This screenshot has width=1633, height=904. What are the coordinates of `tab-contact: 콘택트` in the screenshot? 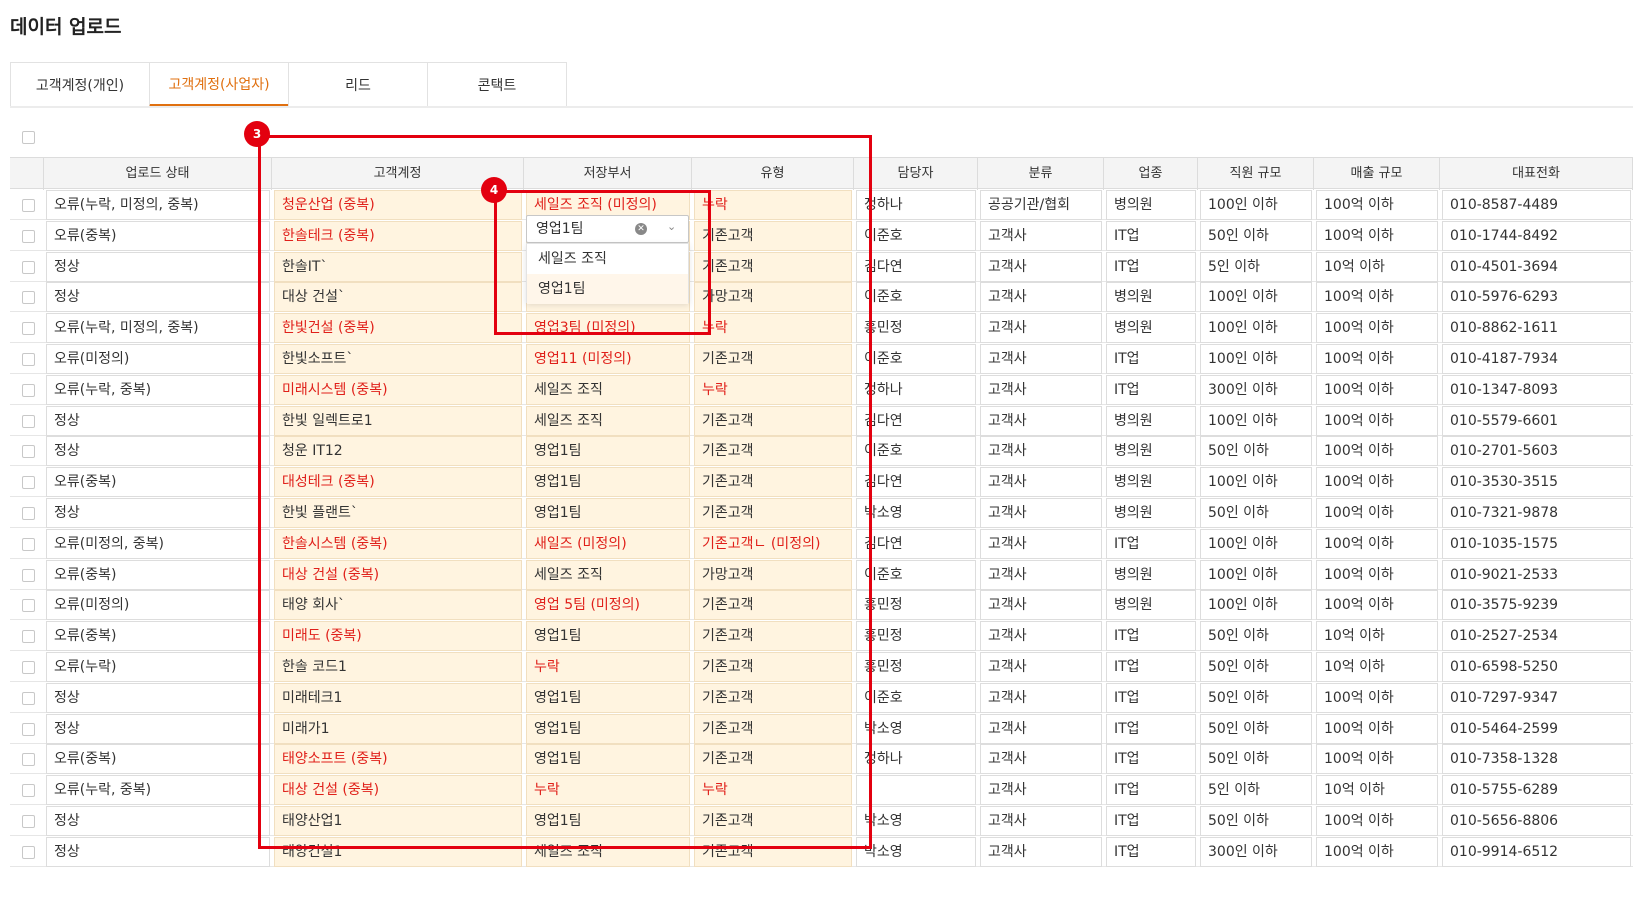 It's located at (497, 84).